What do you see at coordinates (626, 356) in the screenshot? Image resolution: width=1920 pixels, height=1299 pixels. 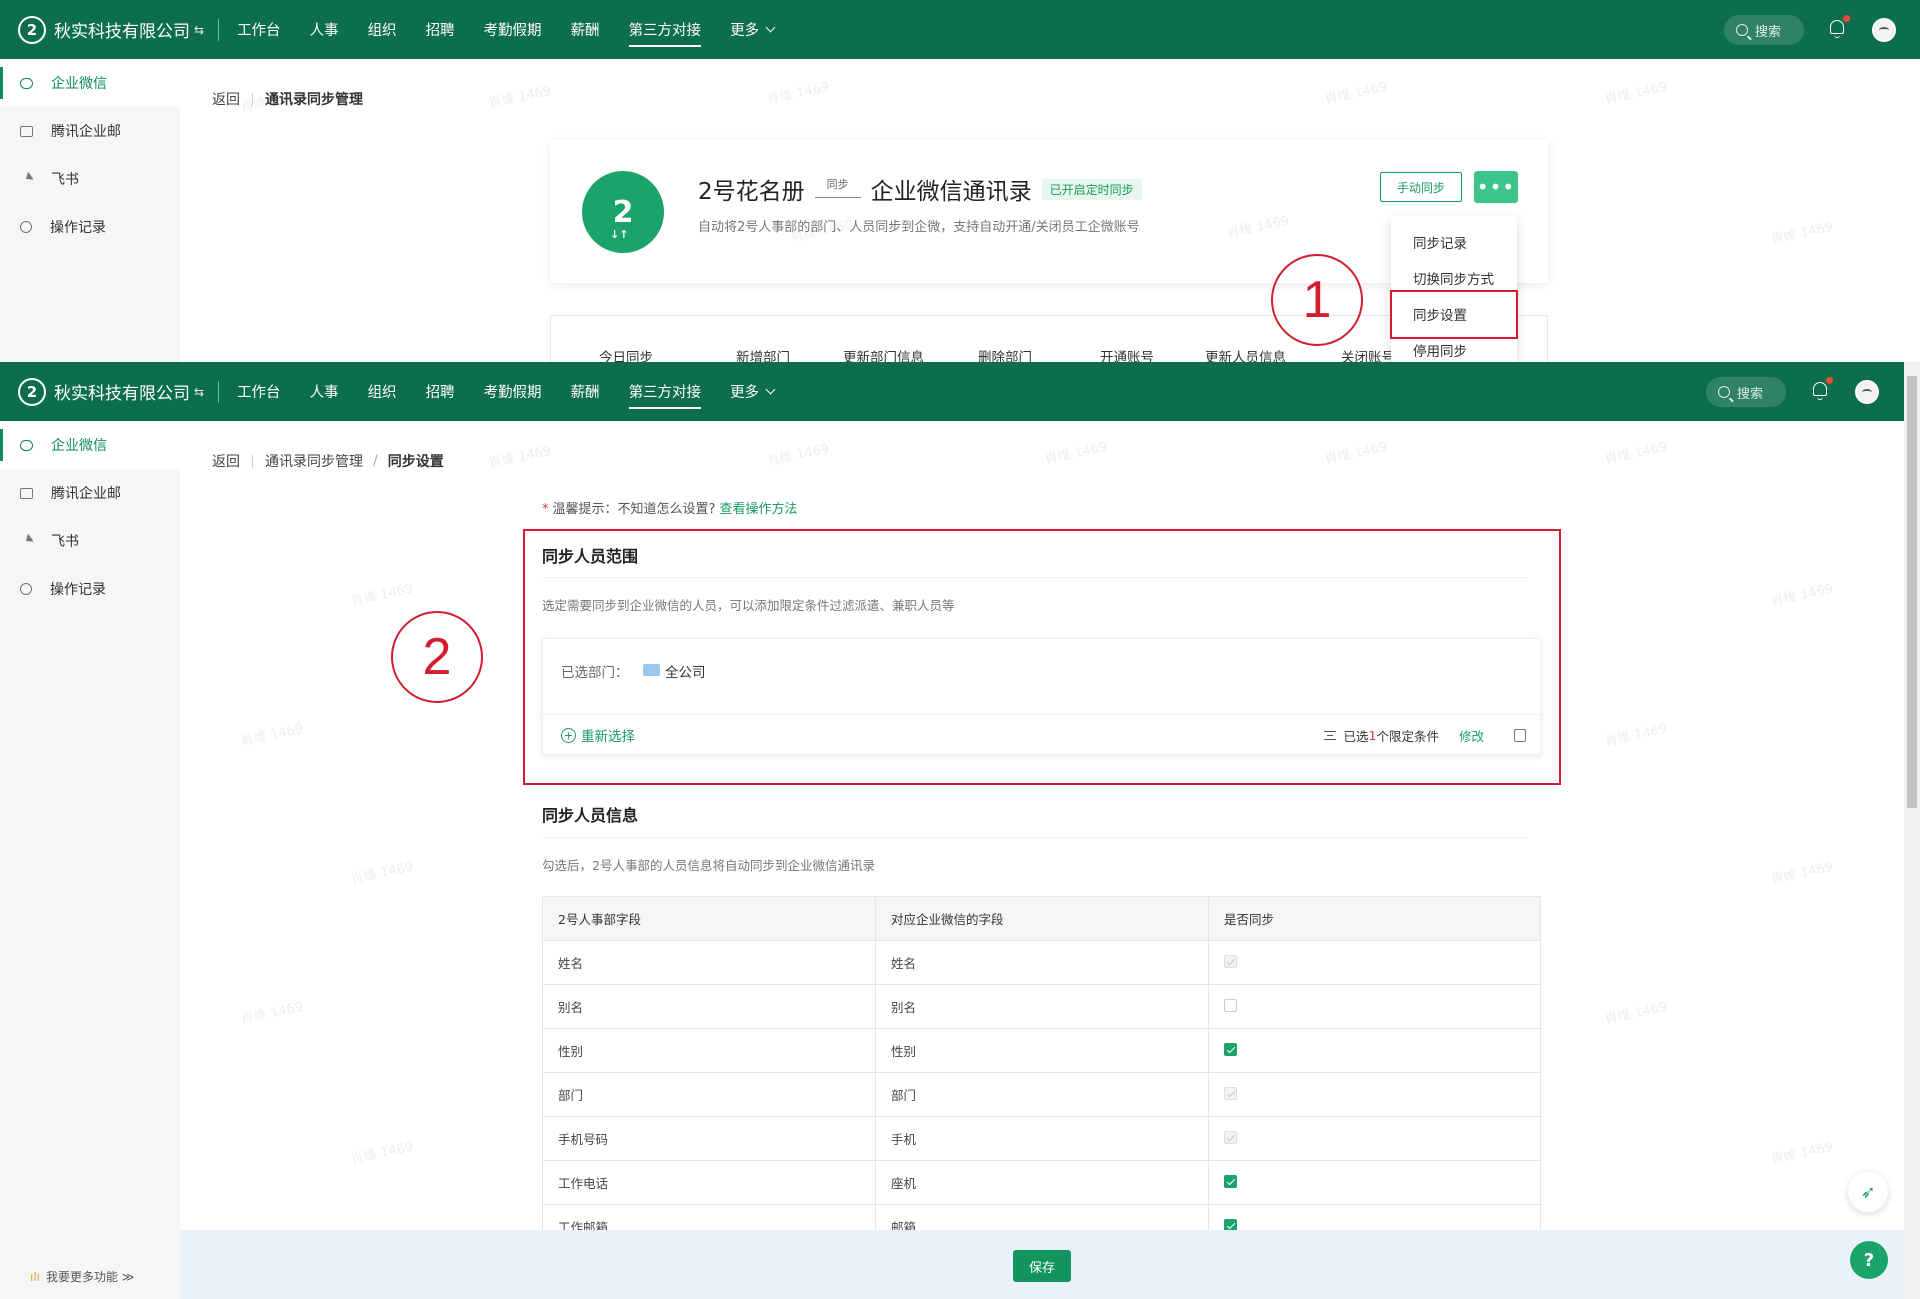 I see `stat-today: 今日同步` at bounding box center [626, 356].